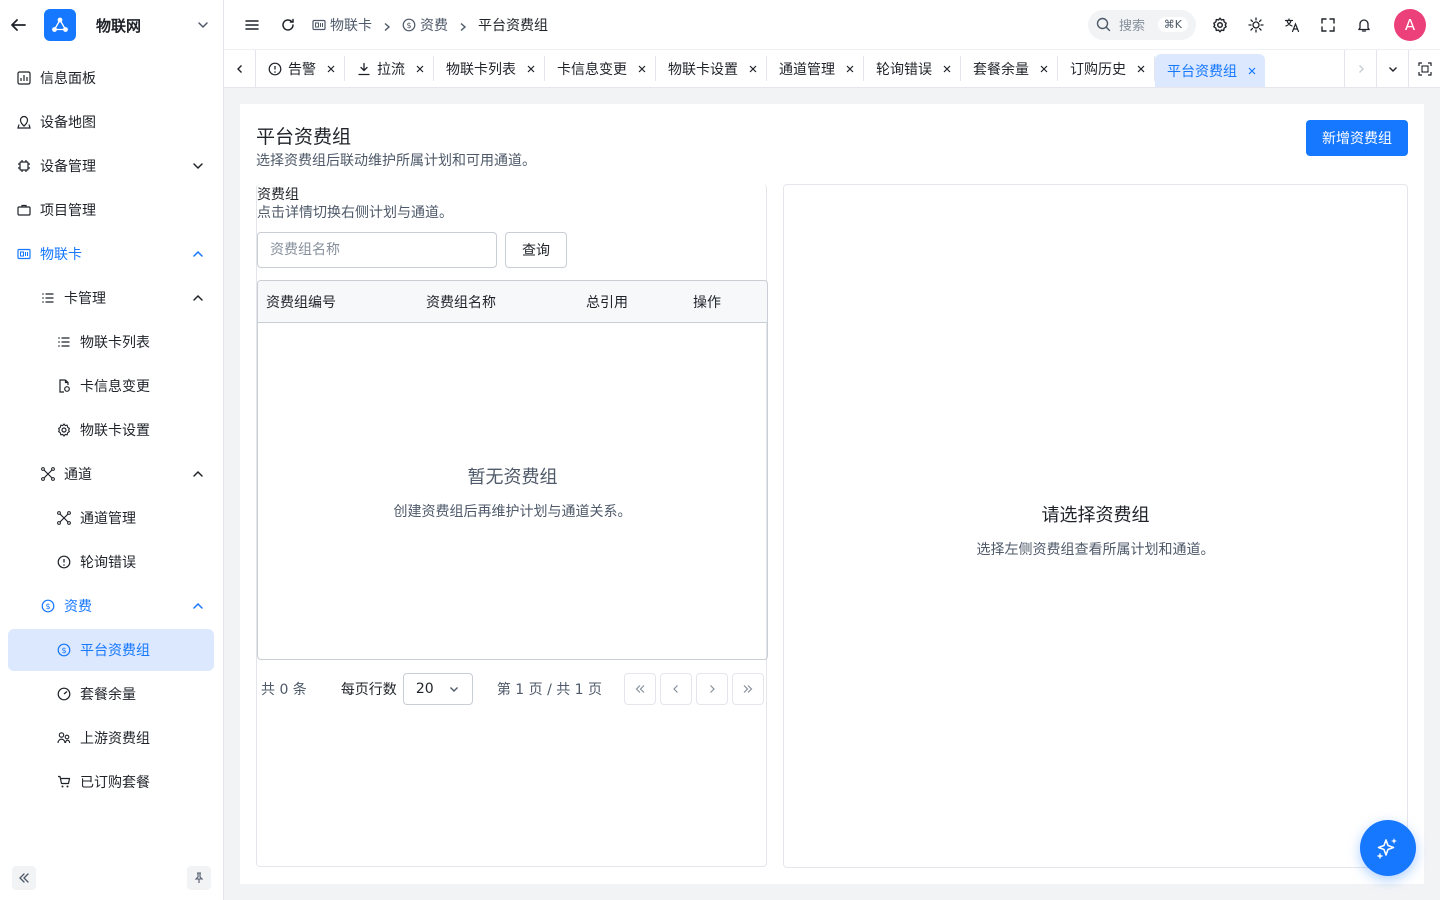 This screenshot has height=900, width=1440. I want to click on tab-channel-management: 通道管理, so click(815, 68).